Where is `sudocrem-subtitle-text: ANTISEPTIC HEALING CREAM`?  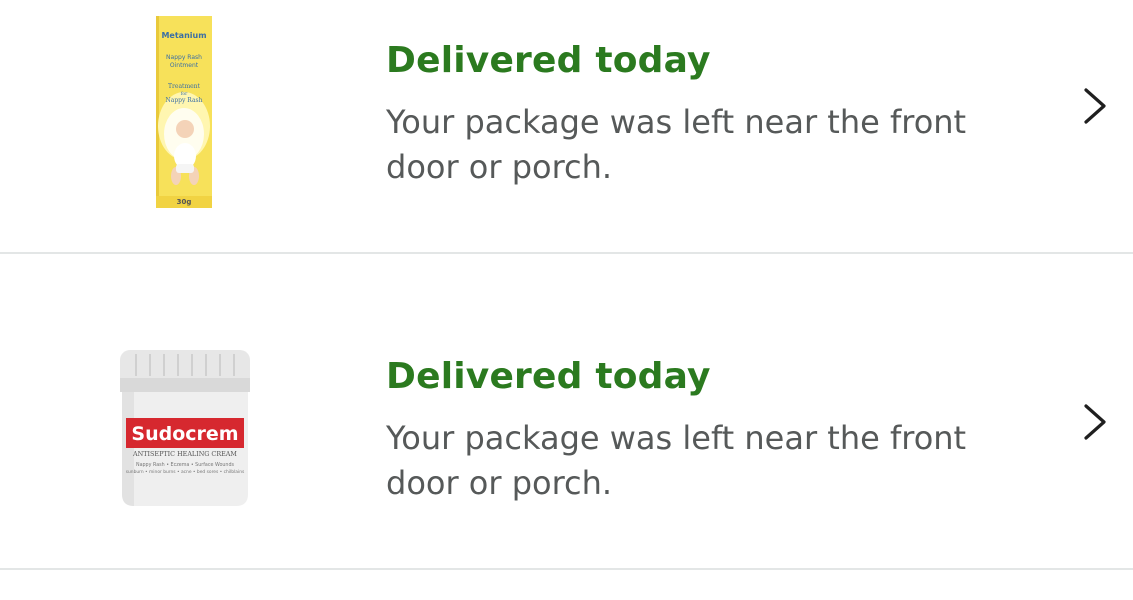
sudocrem-subtitle-text: ANTISEPTIC HEALING CREAM is located at coordinates (184, 454).